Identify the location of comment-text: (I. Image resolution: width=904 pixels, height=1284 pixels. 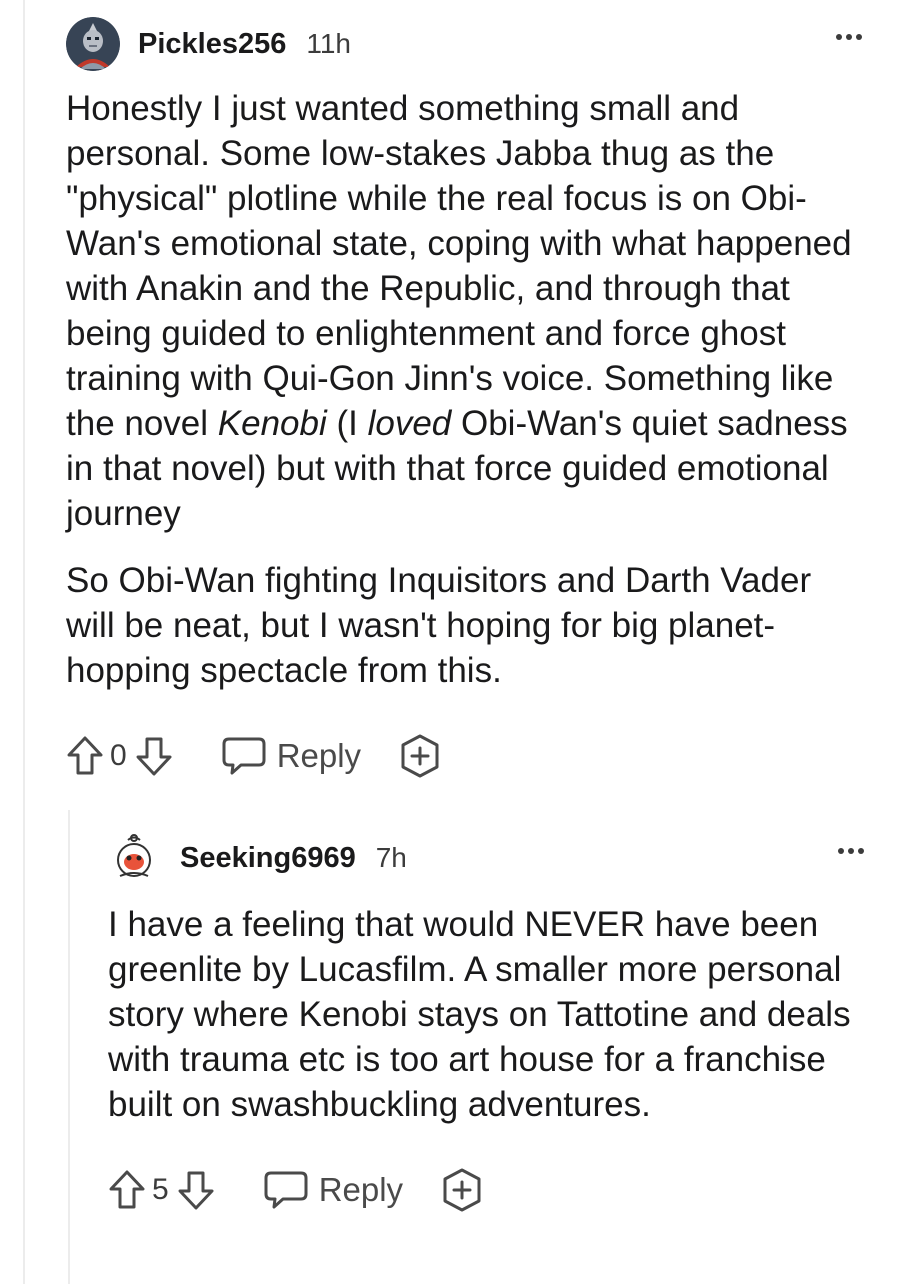
(347, 423).